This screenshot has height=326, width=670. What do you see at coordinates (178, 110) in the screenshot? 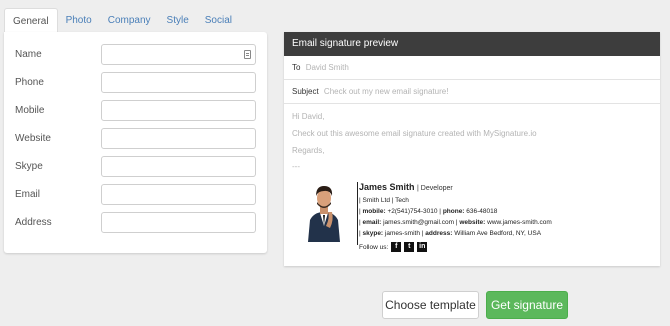
I see `mobile-field` at bounding box center [178, 110].